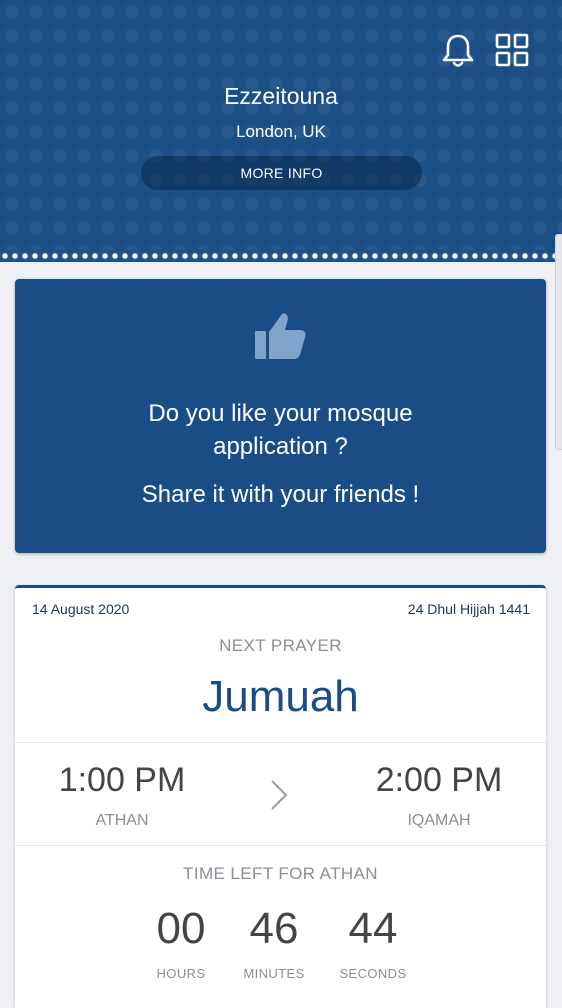 Image resolution: width=562 pixels, height=1008 pixels. I want to click on countdown-minutes-label: MINUTES, so click(274, 973).